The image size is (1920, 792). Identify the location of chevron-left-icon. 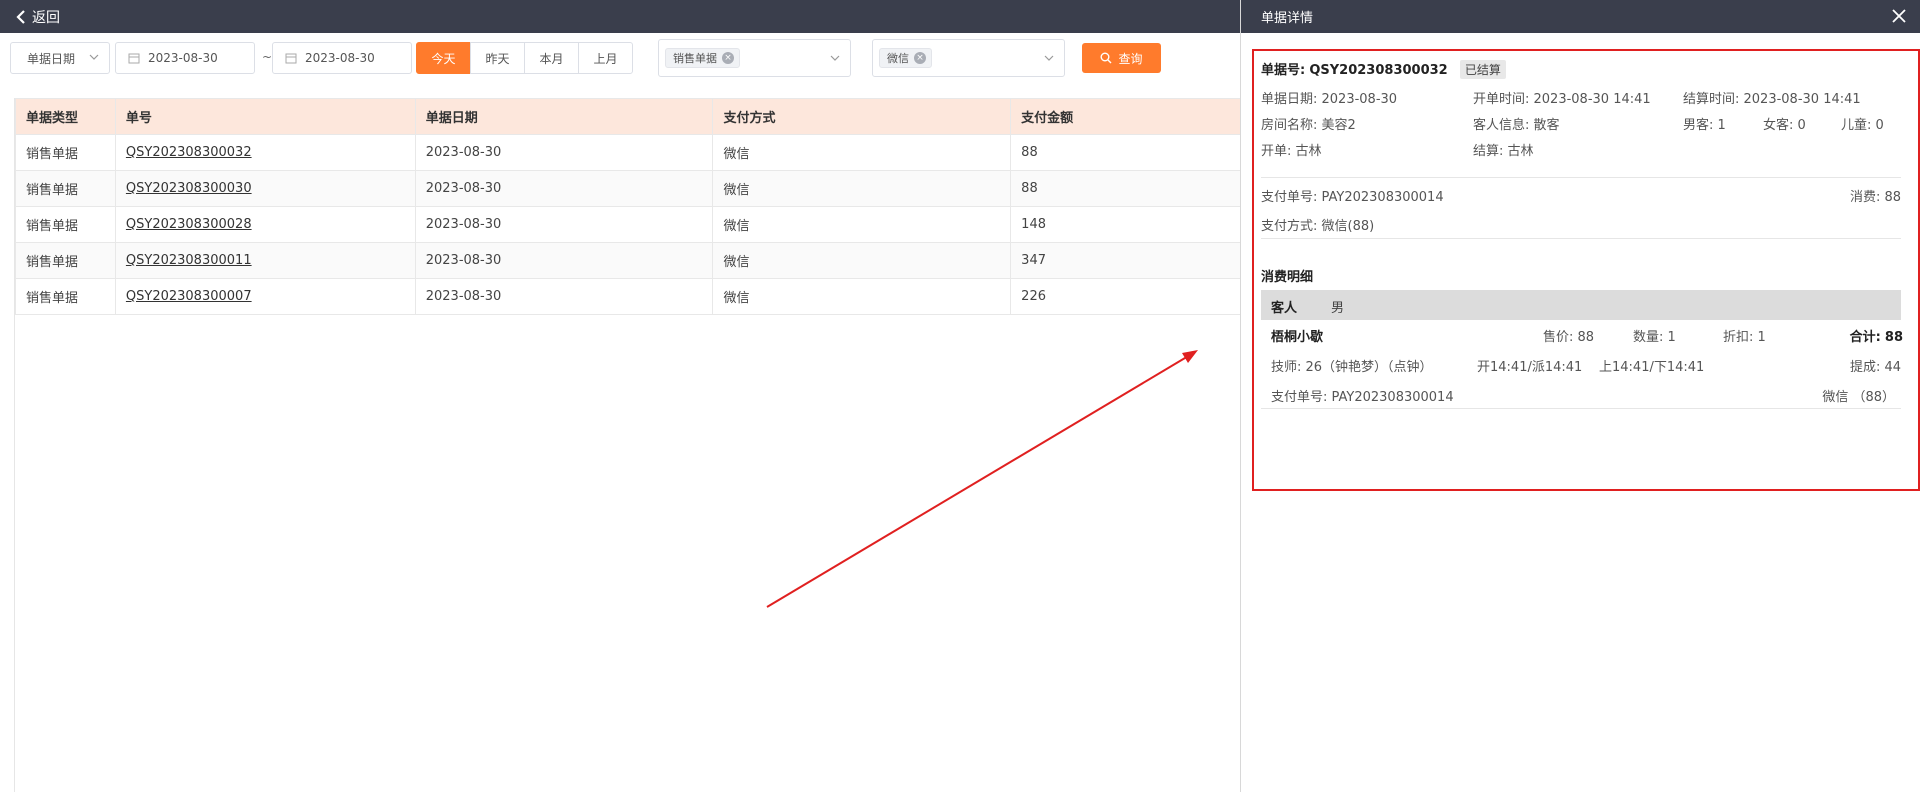
(20, 16).